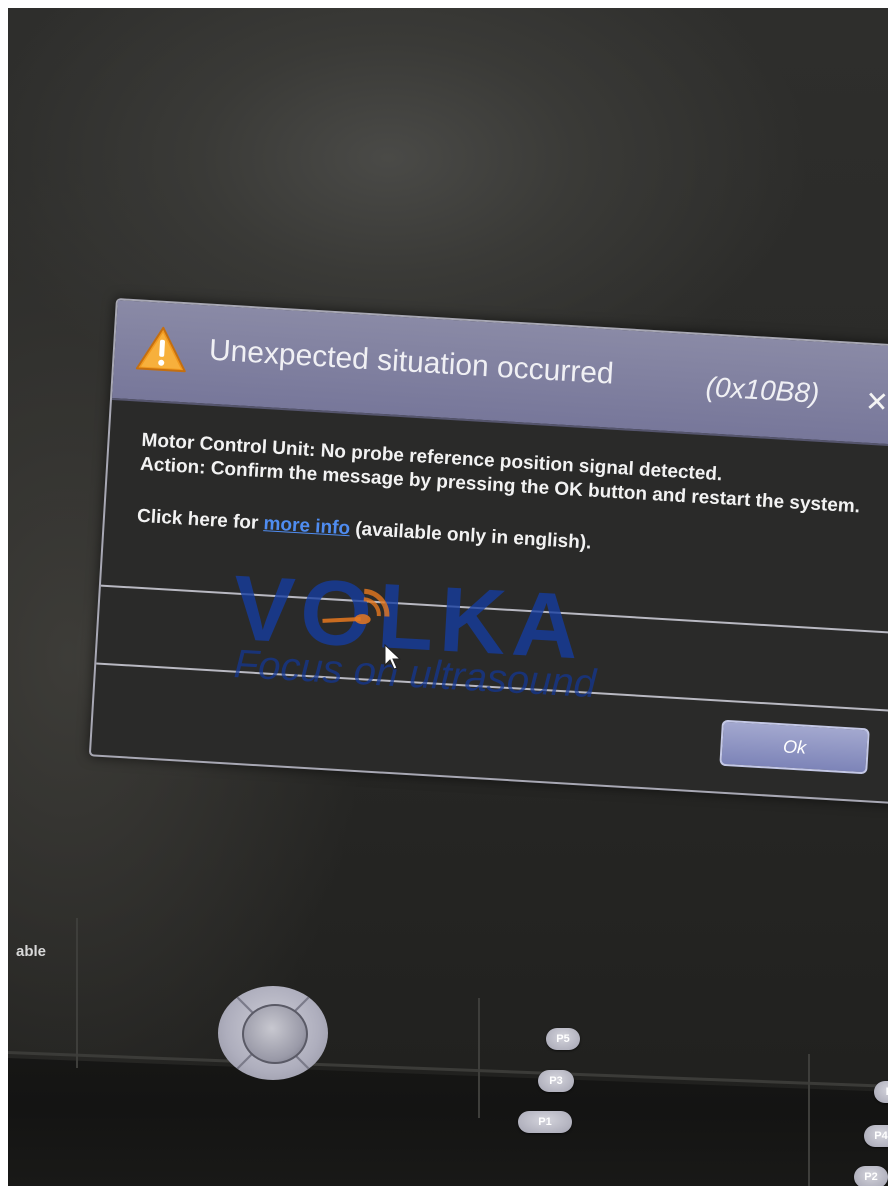 This screenshot has height=1186, width=888. Describe the element at coordinates (31, 951) in the screenshot. I see `side-label: able` at that location.